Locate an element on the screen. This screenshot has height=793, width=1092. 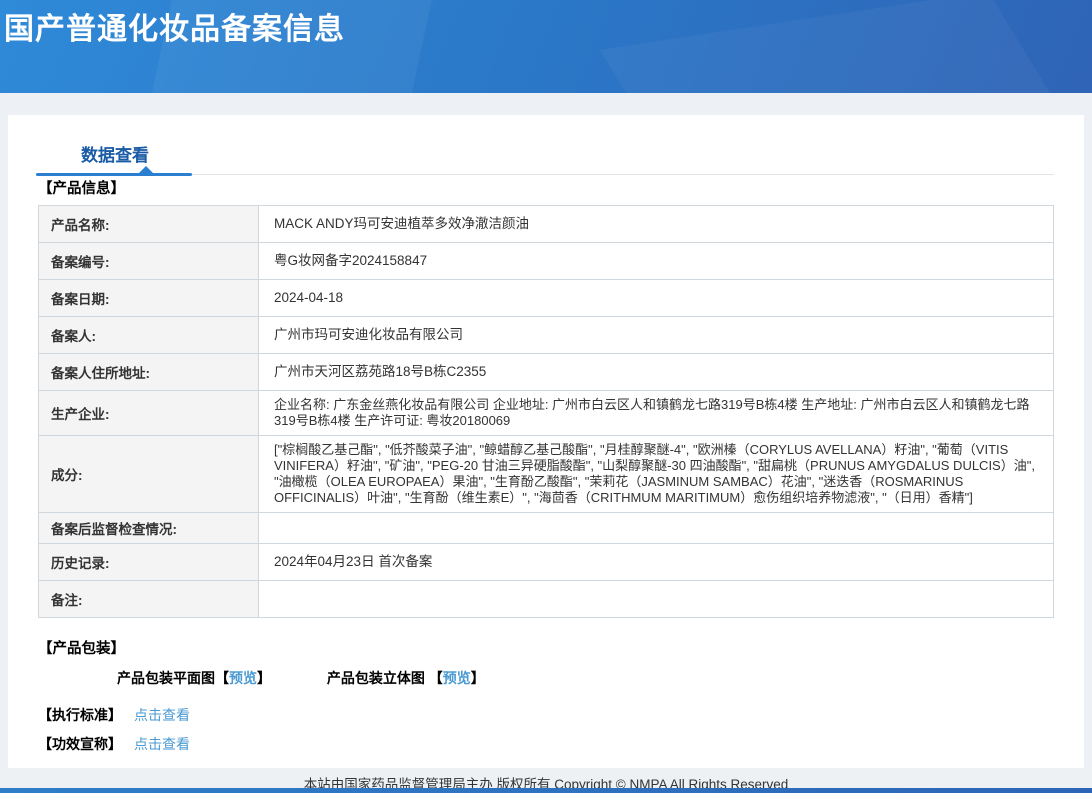
package-3d-view: 产品包装立体图 【预览】 is located at coordinates (406, 678).